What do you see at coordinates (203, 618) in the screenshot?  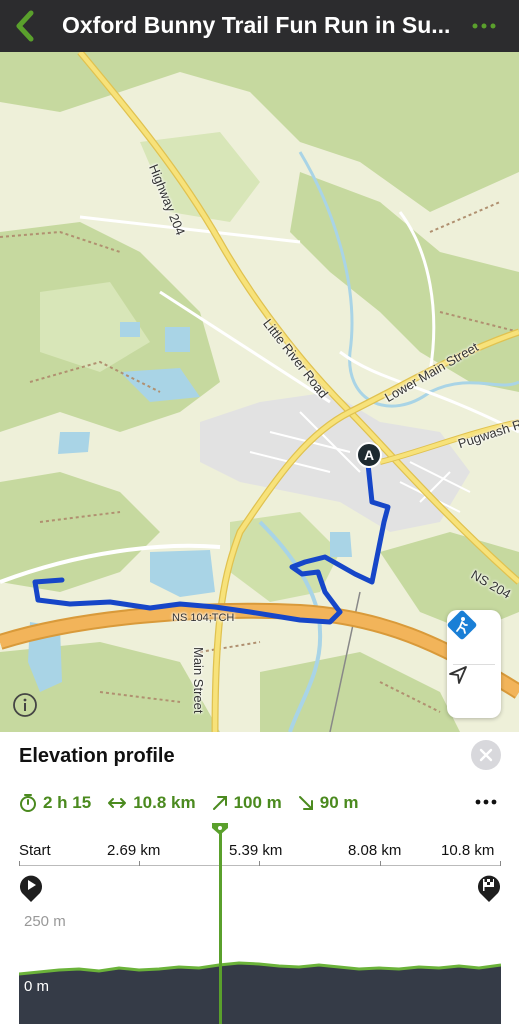 I see `label-ns104: NS 104;TCH` at bounding box center [203, 618].